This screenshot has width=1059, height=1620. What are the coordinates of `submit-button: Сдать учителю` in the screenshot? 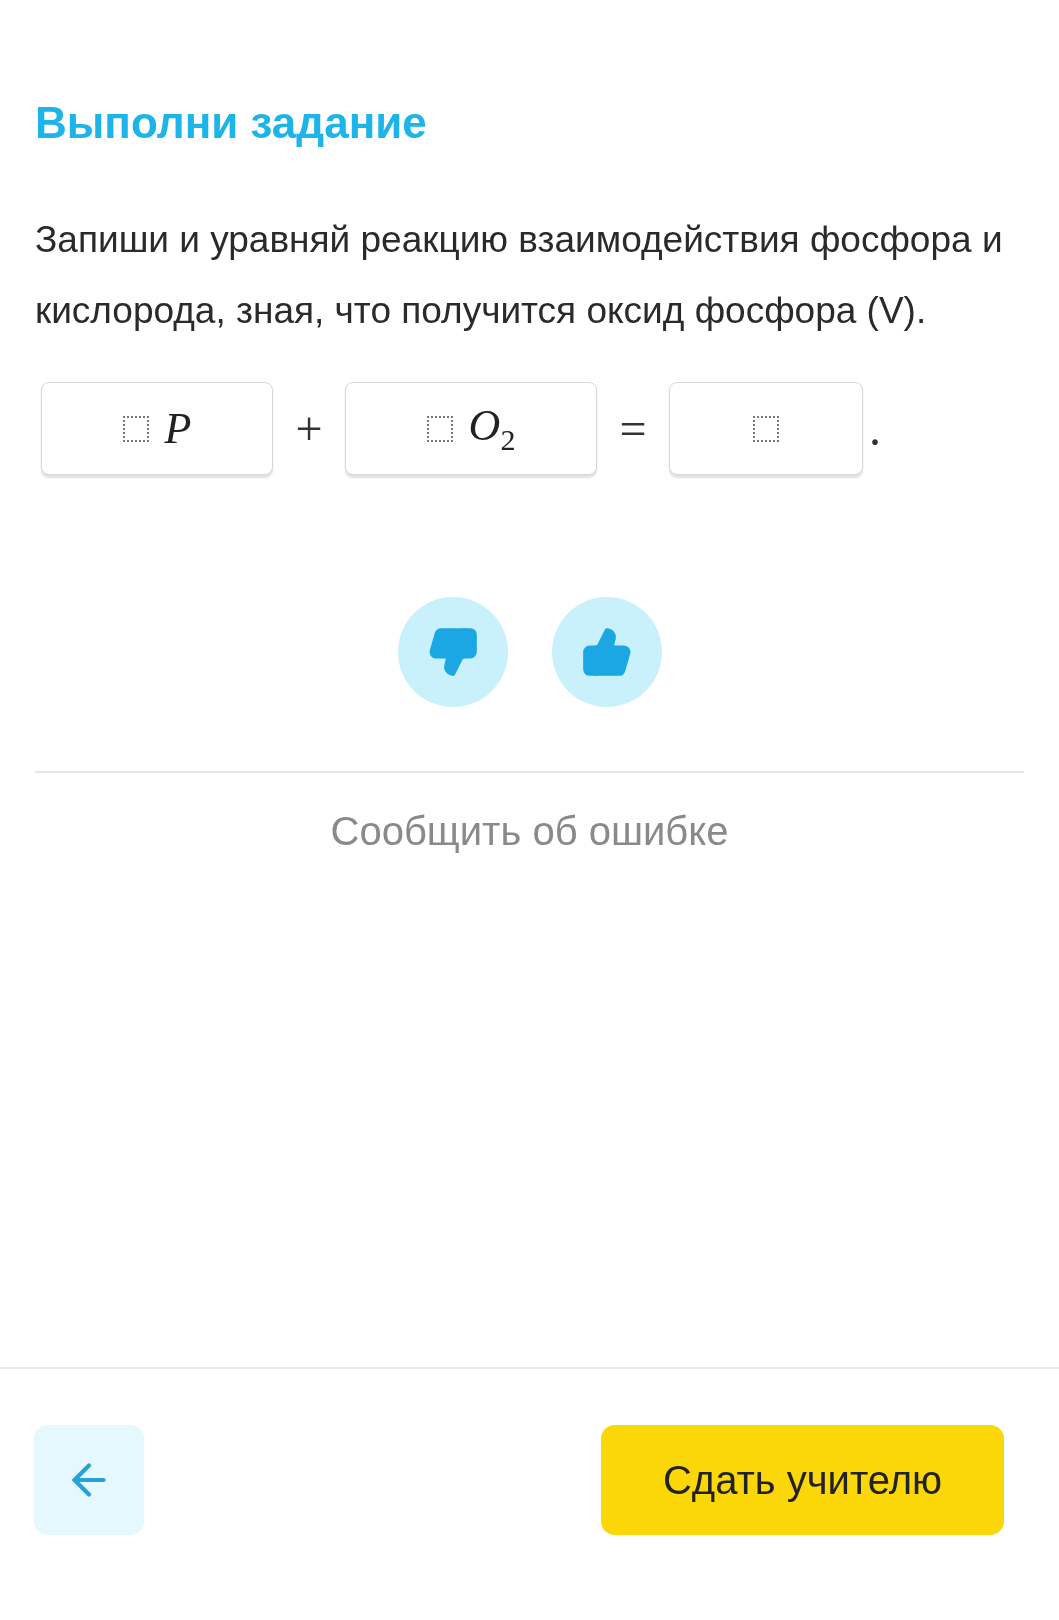 It's located at (802, 1480).